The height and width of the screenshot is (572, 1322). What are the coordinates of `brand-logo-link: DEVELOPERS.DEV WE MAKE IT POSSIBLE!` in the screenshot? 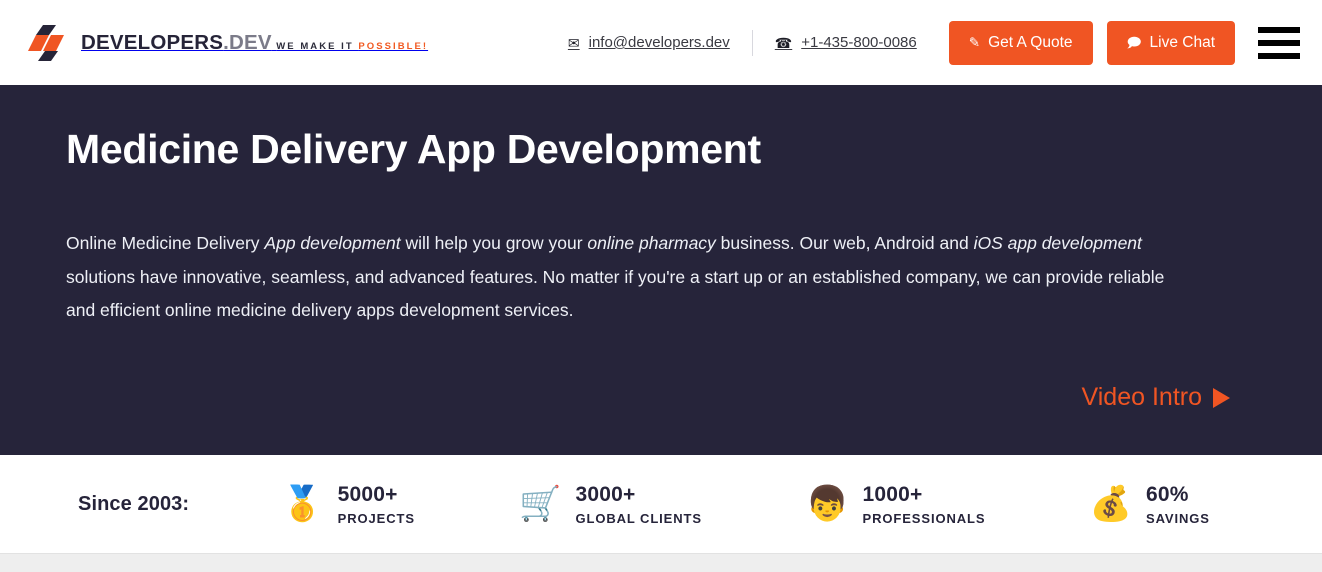 It's located at (227, 43).